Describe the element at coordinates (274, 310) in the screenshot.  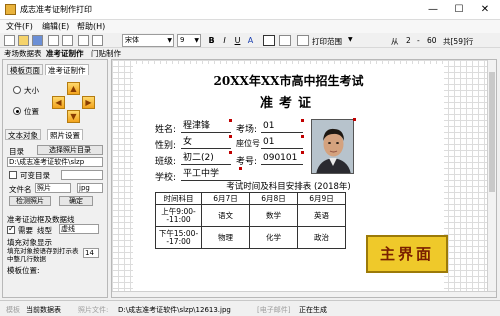
I see `status-email-label: [电子邮件]` at that location.